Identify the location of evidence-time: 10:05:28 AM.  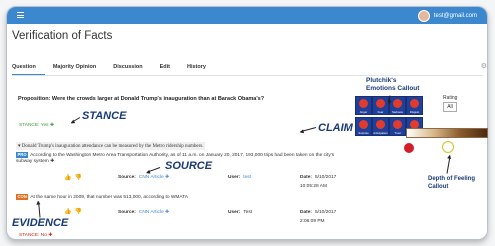
(313, 186).